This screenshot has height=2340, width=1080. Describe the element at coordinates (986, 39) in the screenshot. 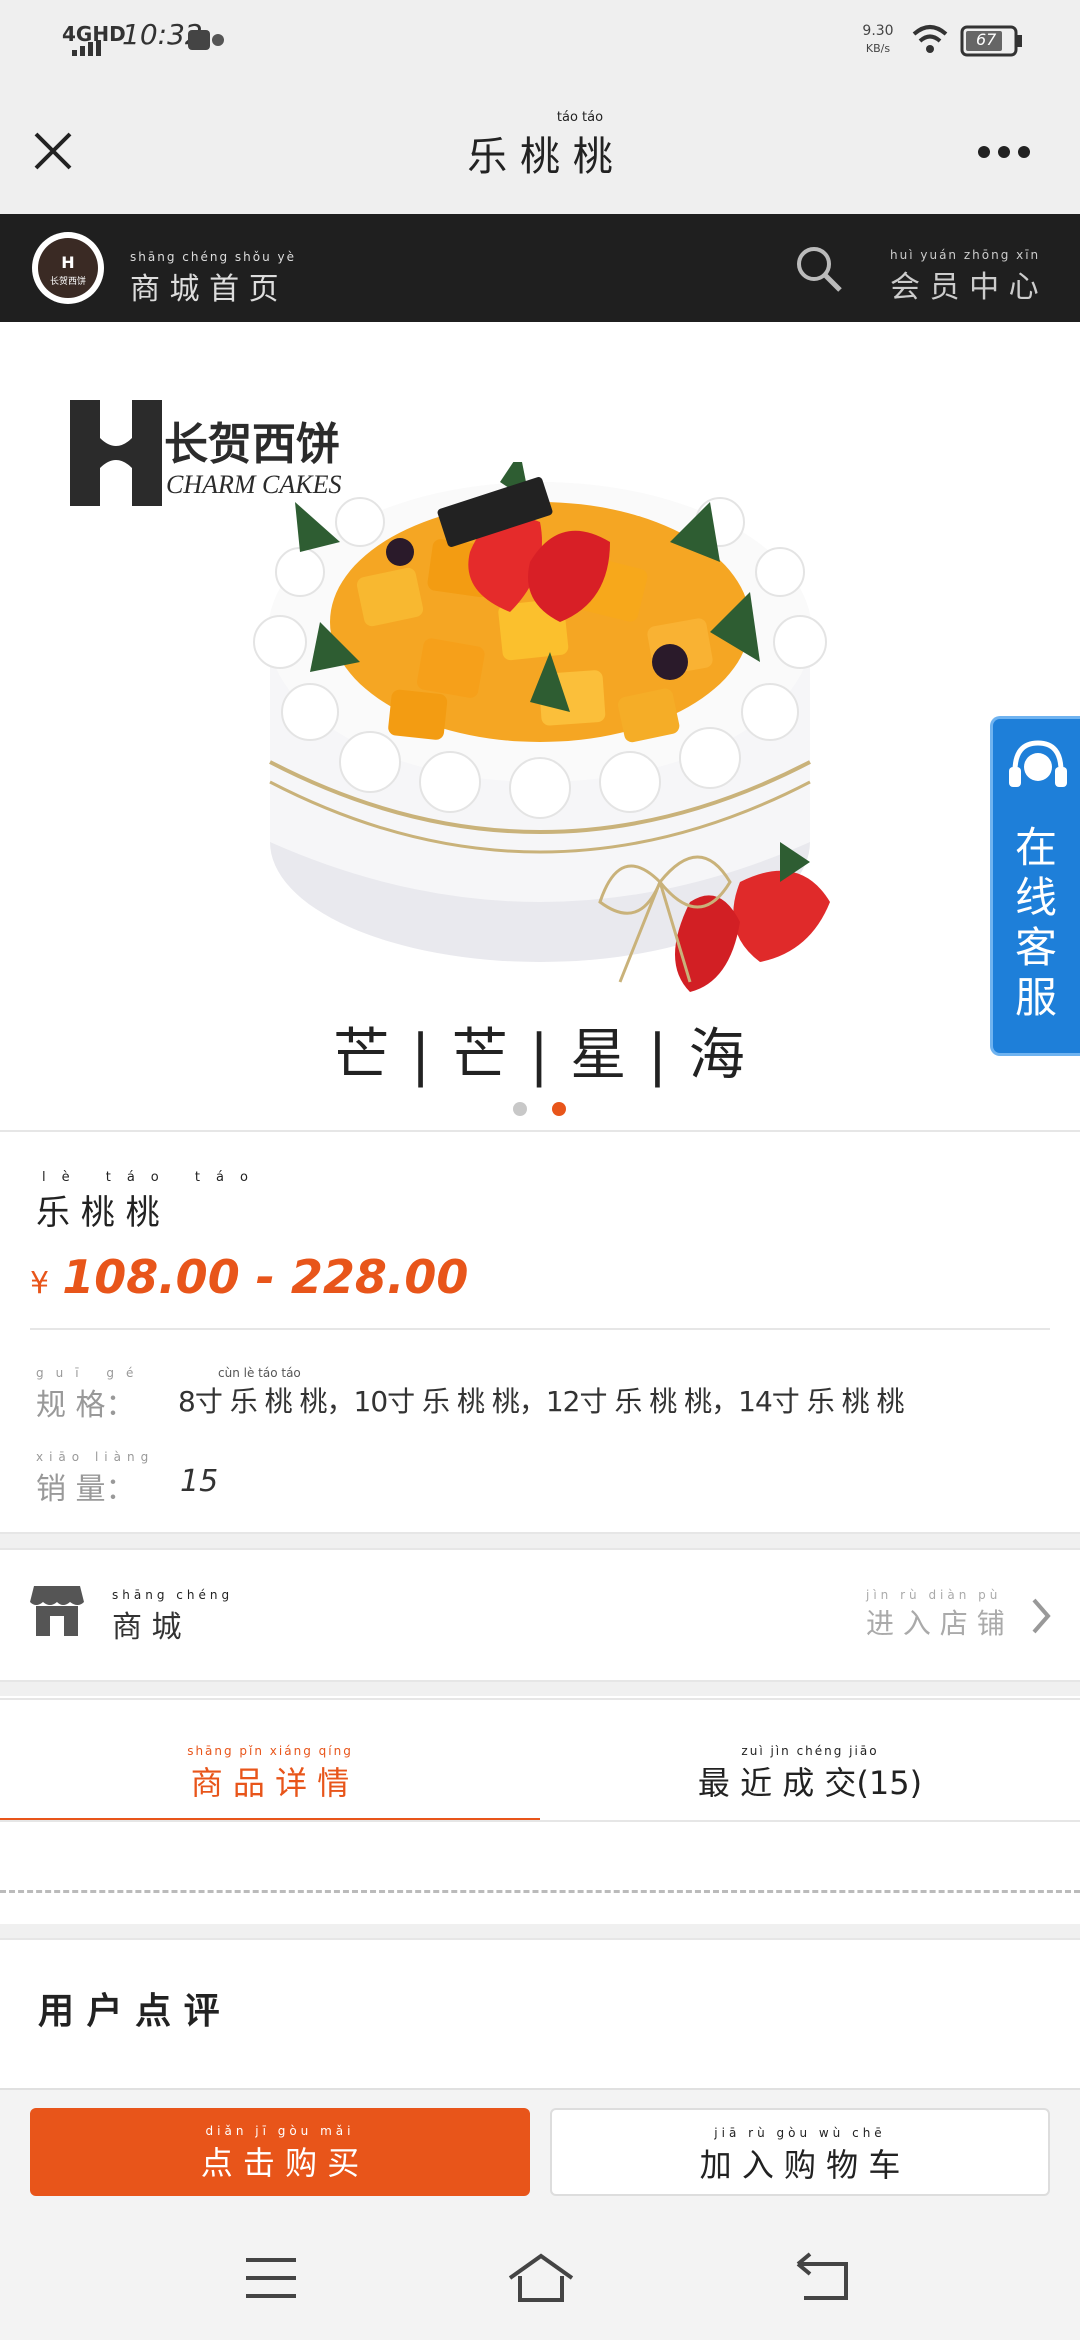

I see `battery-level: 67` at that location.